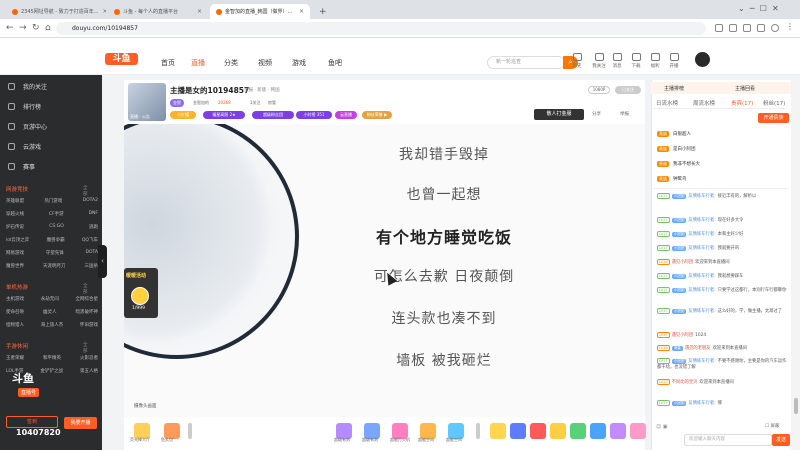  I want to click on sidebar-item-rank: 排行榜, so click(24, 106).